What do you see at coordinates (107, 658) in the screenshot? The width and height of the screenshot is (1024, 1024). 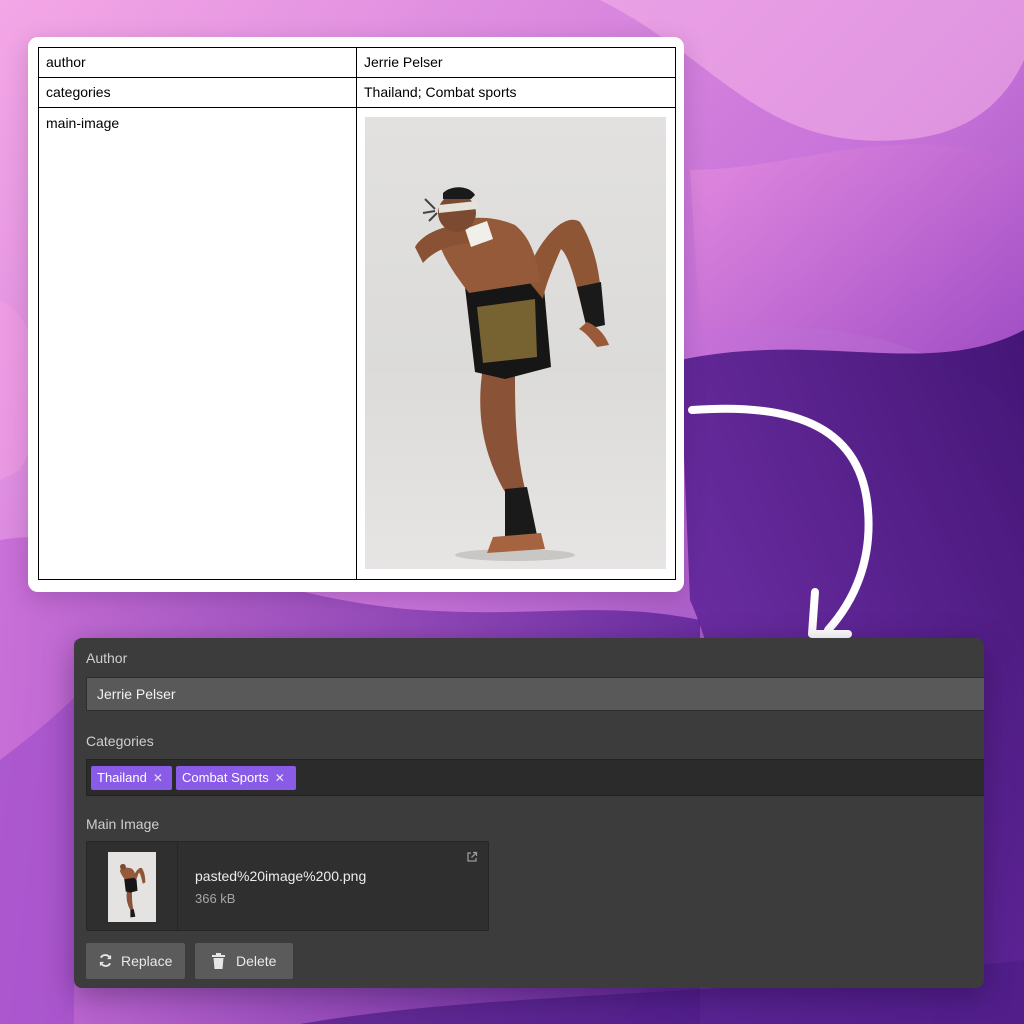 I see `author-label: Author` at bounding box center [107, 658].